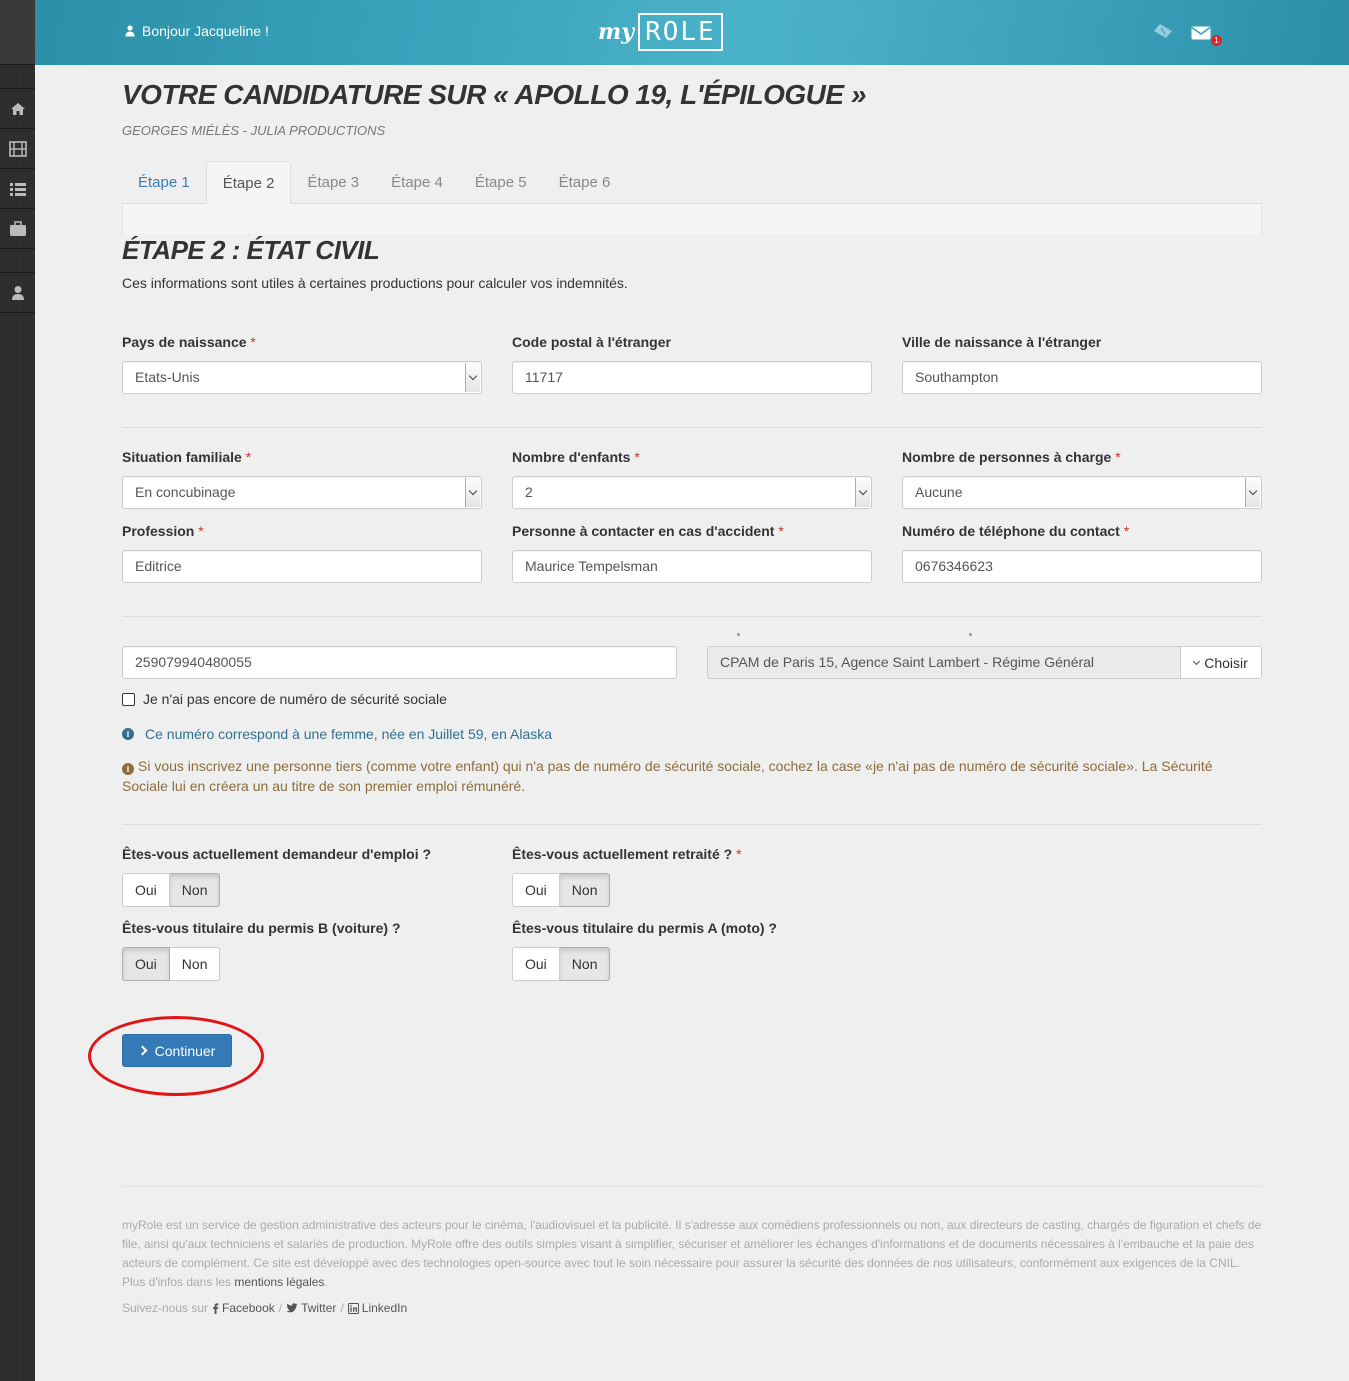  What do you see at coordinates (17, 109) in the screenshot?
I see `home-icon` at bounding box center [17, 109].